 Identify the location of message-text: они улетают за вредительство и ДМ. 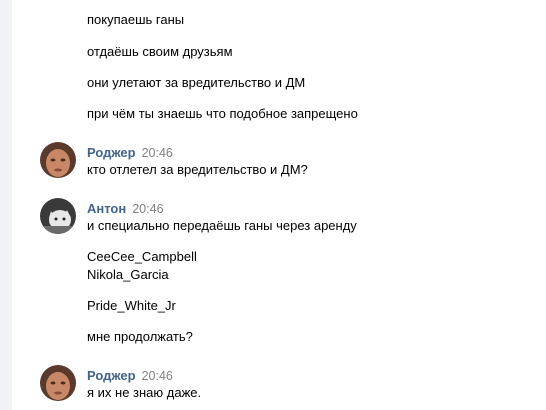
(196, 82).